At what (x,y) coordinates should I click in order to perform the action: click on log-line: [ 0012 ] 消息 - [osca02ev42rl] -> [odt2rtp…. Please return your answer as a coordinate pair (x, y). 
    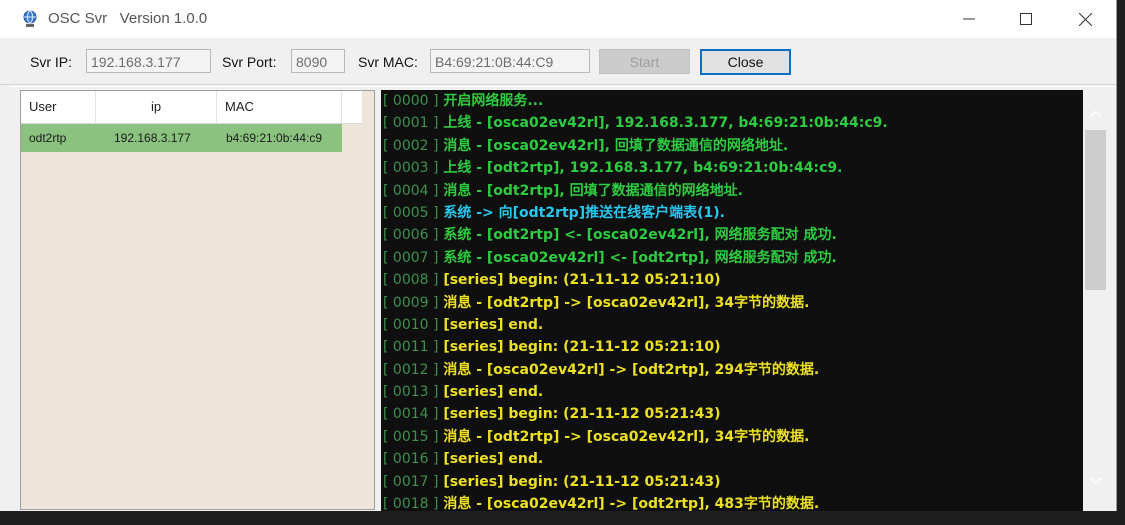
    Looking at the image, I should click on (732, 370).